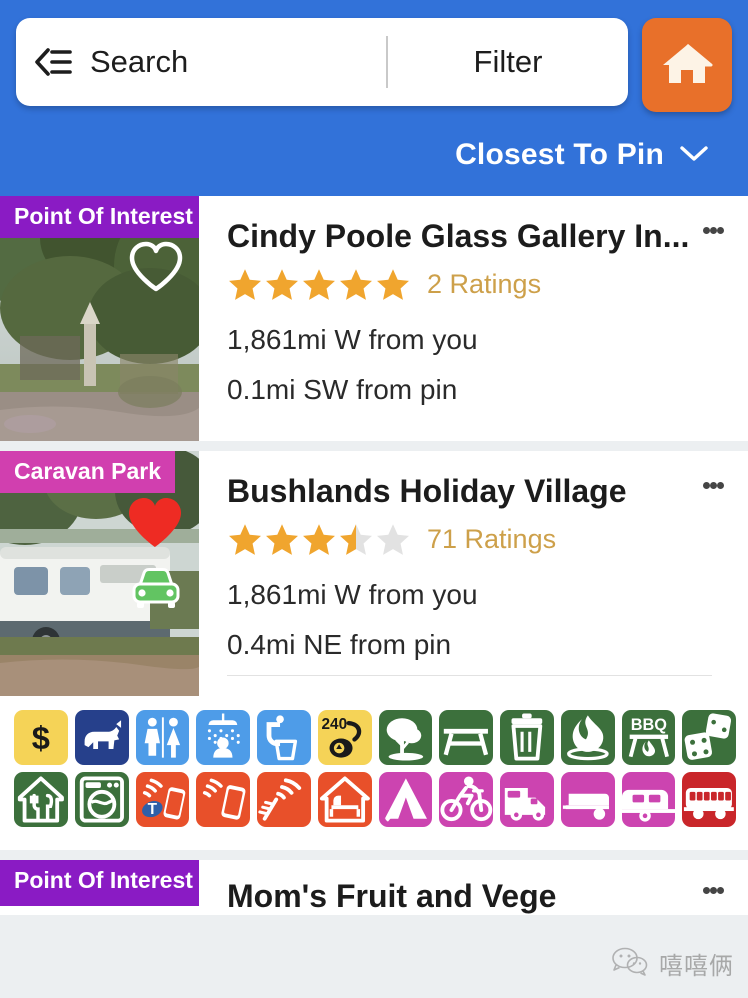 Image resolution: width=748 pixels, height=998 pixels. I want to click on showers-icon, so click(223, 737).